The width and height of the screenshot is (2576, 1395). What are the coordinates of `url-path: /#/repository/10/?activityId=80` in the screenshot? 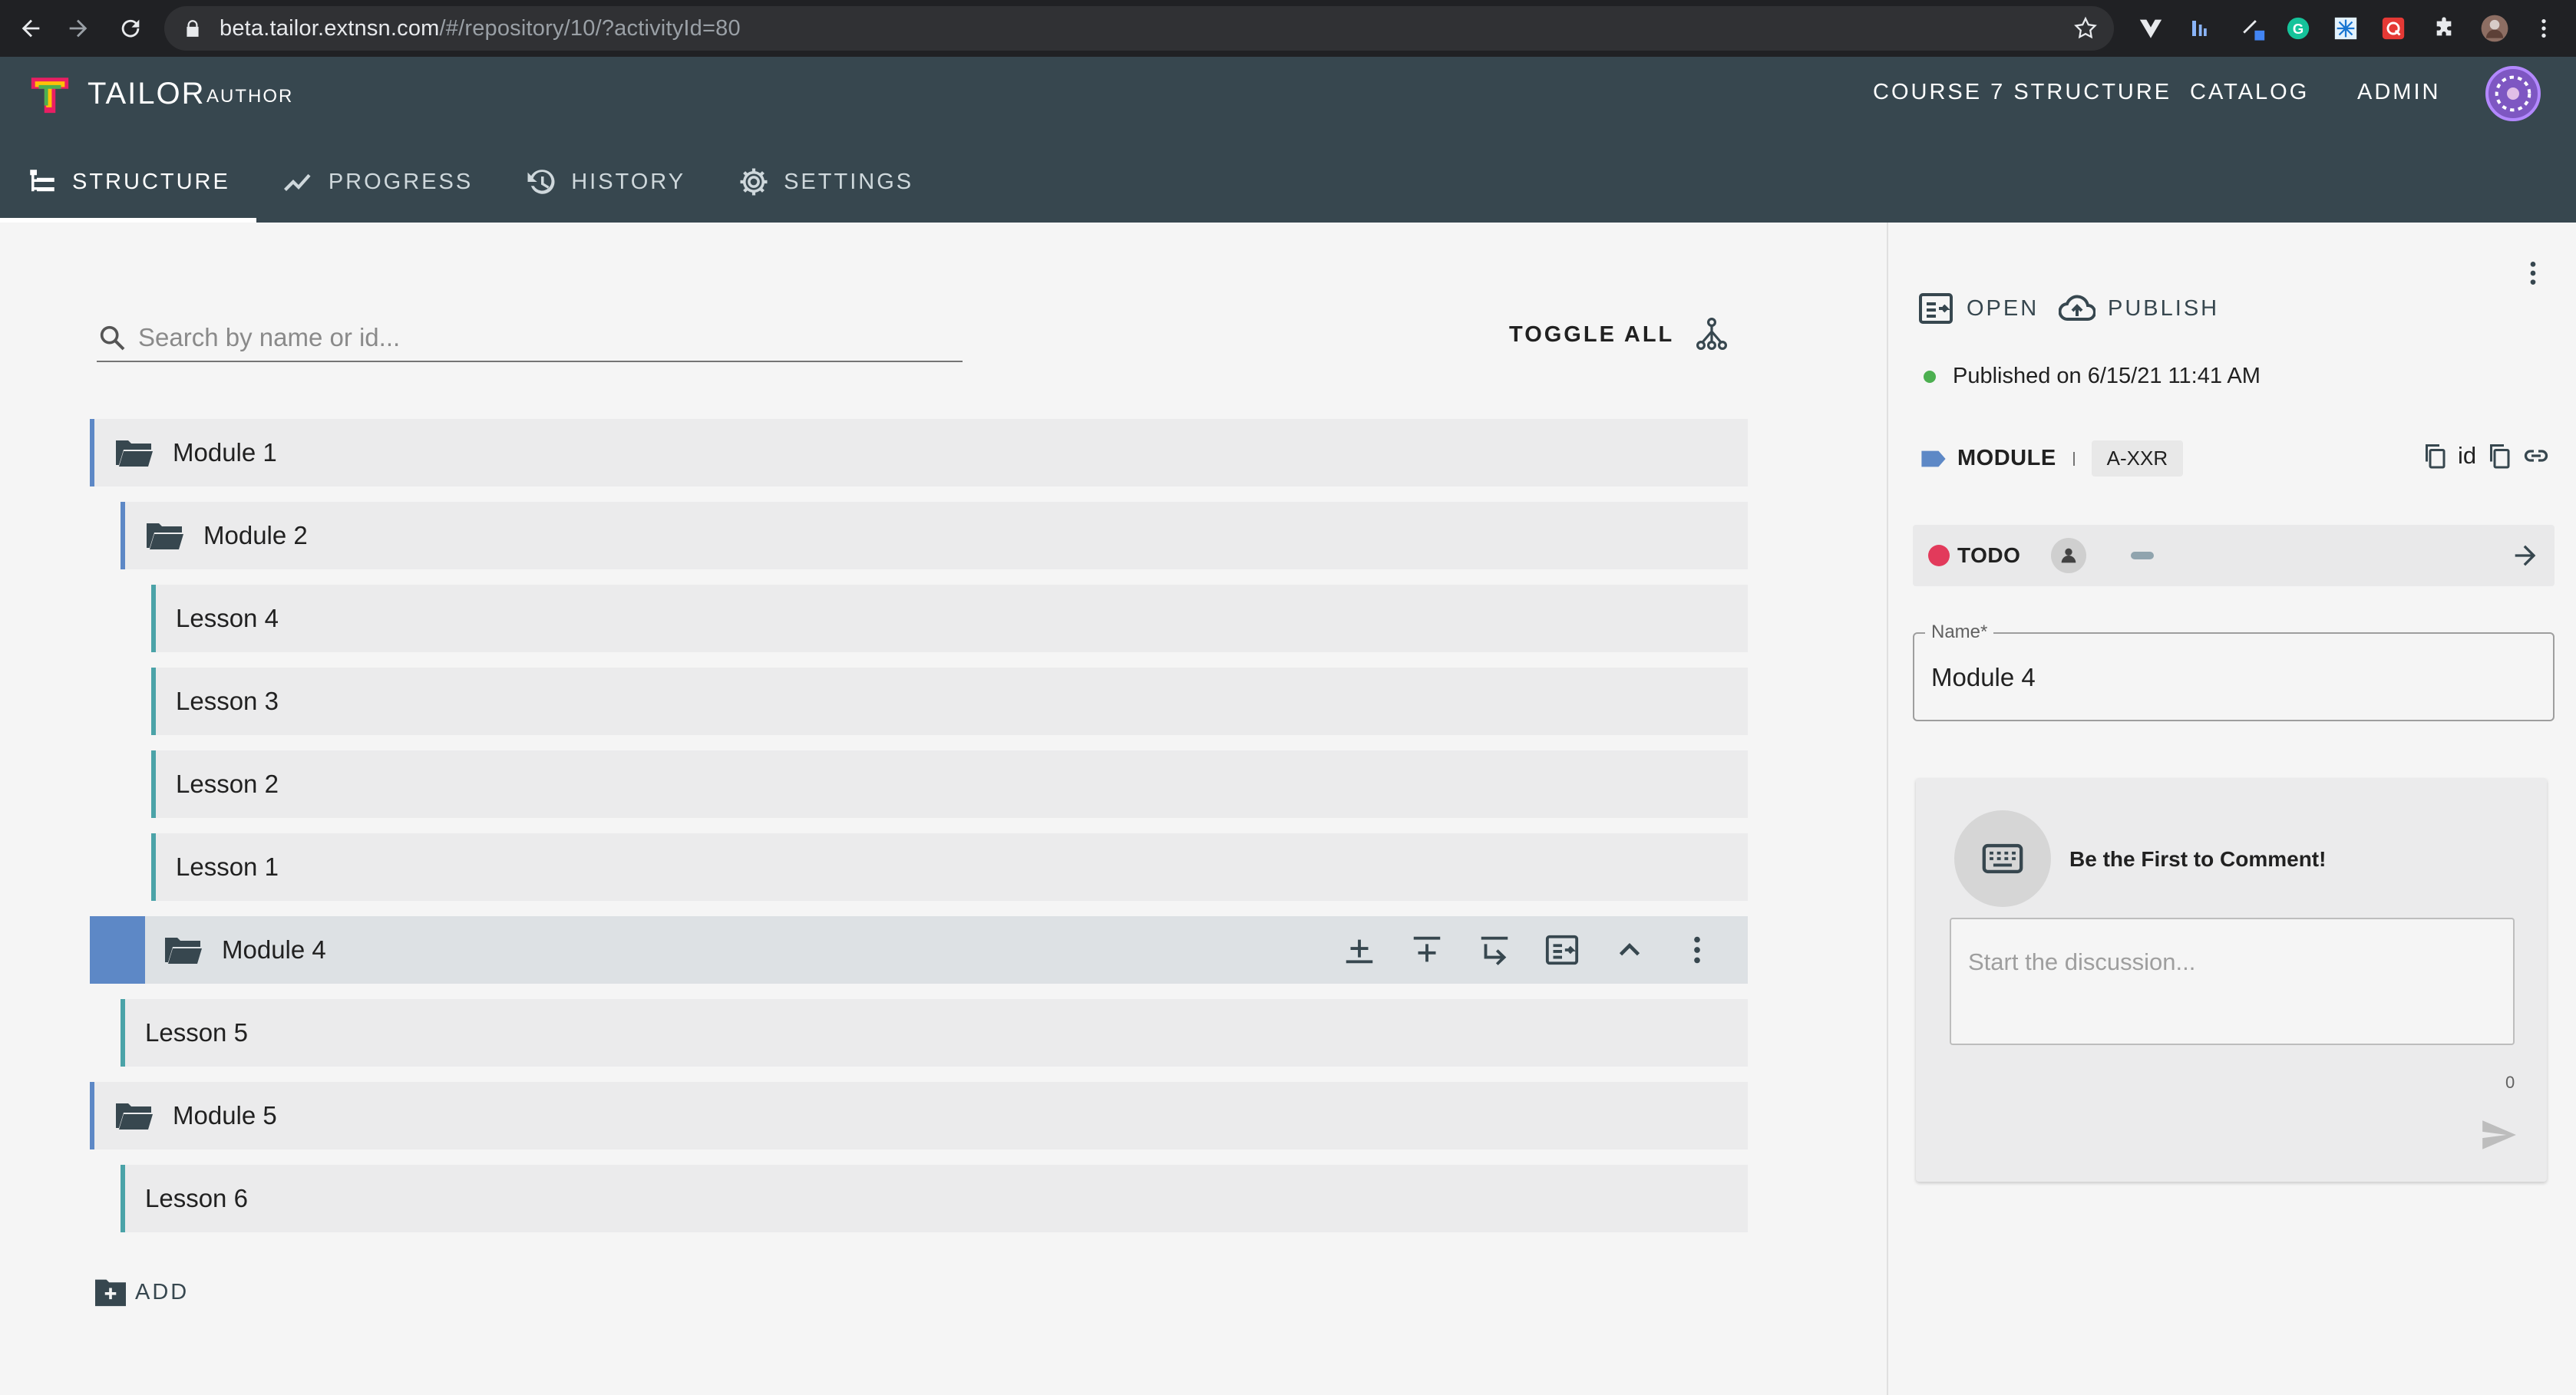 It's located at (590, 28).